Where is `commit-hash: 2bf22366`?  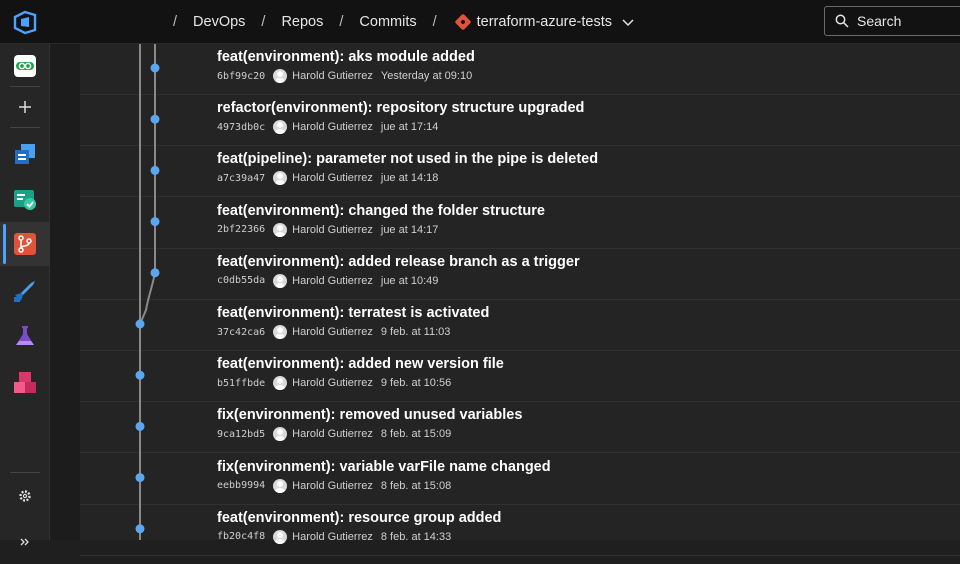
commit-hash: 2bf22366 is located at coordinates (241, 229).